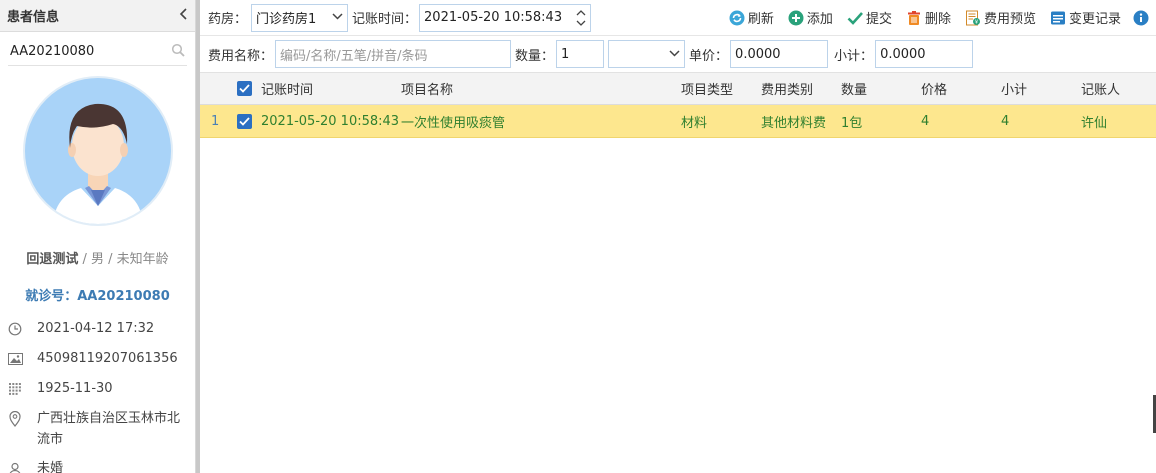  I want to click on time-value: 2021-05-20 10:58:43, so click(493, 17).